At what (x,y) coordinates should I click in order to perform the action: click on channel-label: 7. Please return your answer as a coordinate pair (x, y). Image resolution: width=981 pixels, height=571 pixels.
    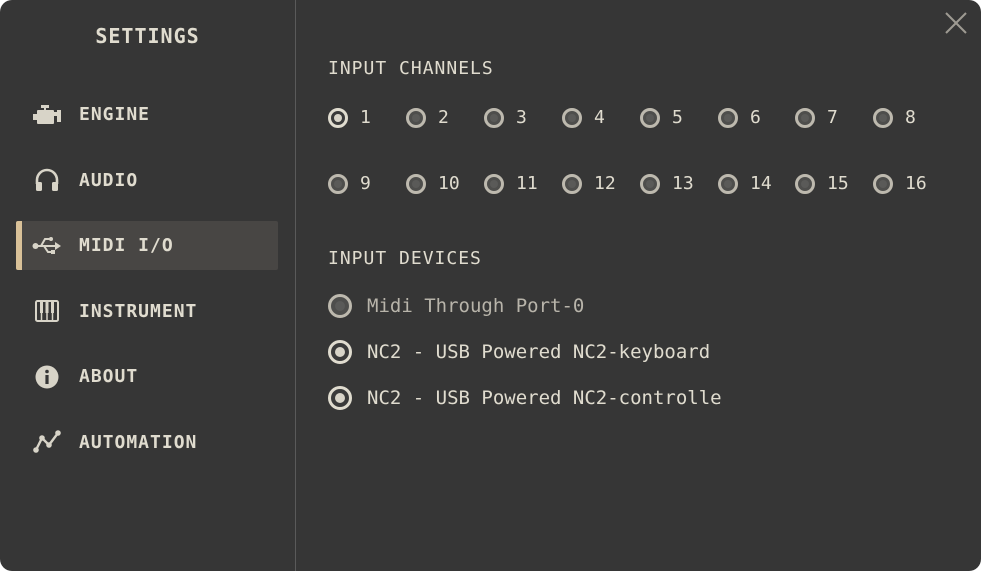
    Looking at the image, I should click on (832, 117).